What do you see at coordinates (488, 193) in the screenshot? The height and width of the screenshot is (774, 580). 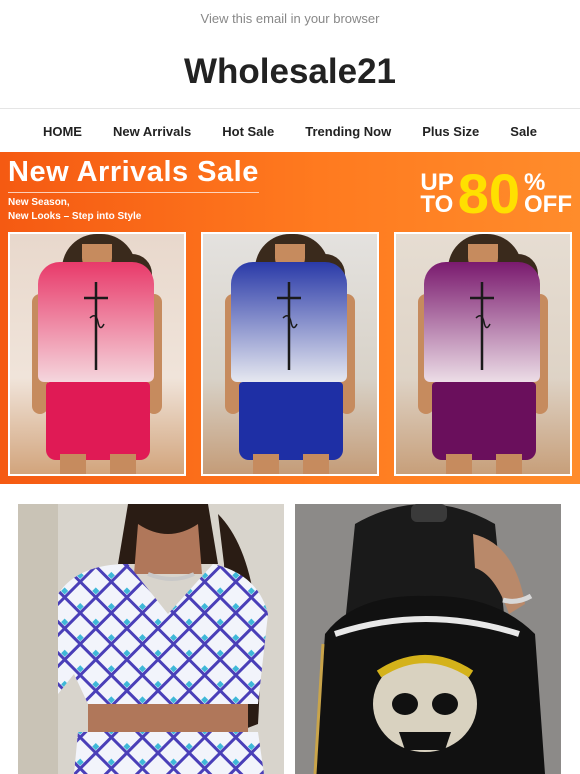 I see `promo-number: 80` at bounding box center [488, 193].